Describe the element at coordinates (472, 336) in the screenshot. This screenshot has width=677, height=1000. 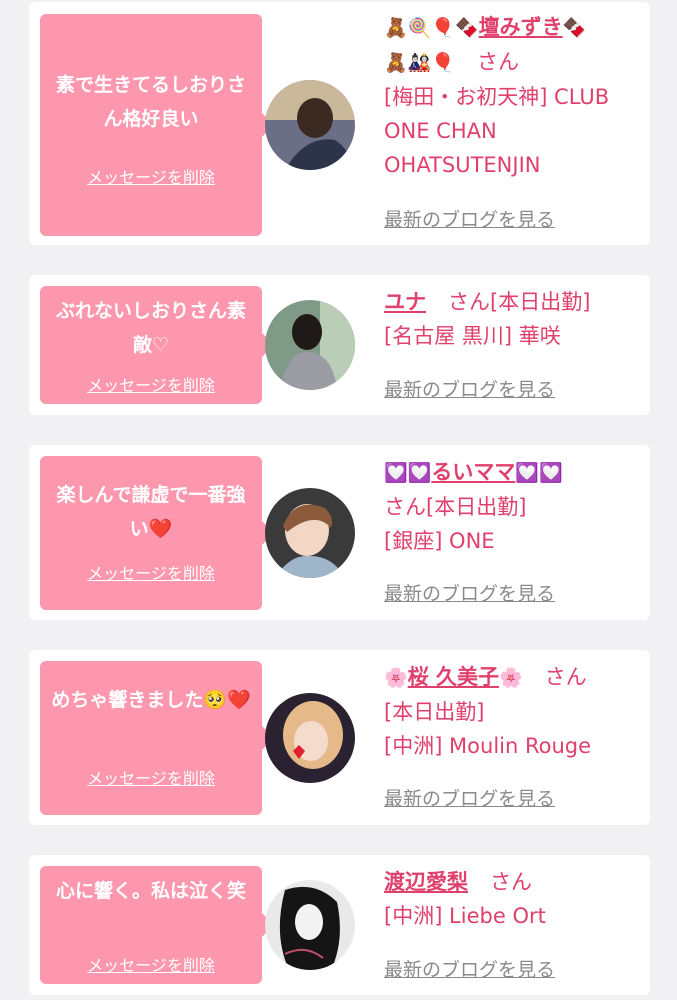
I see `store-location: [名古屋 黒川] 華咲` at that location.